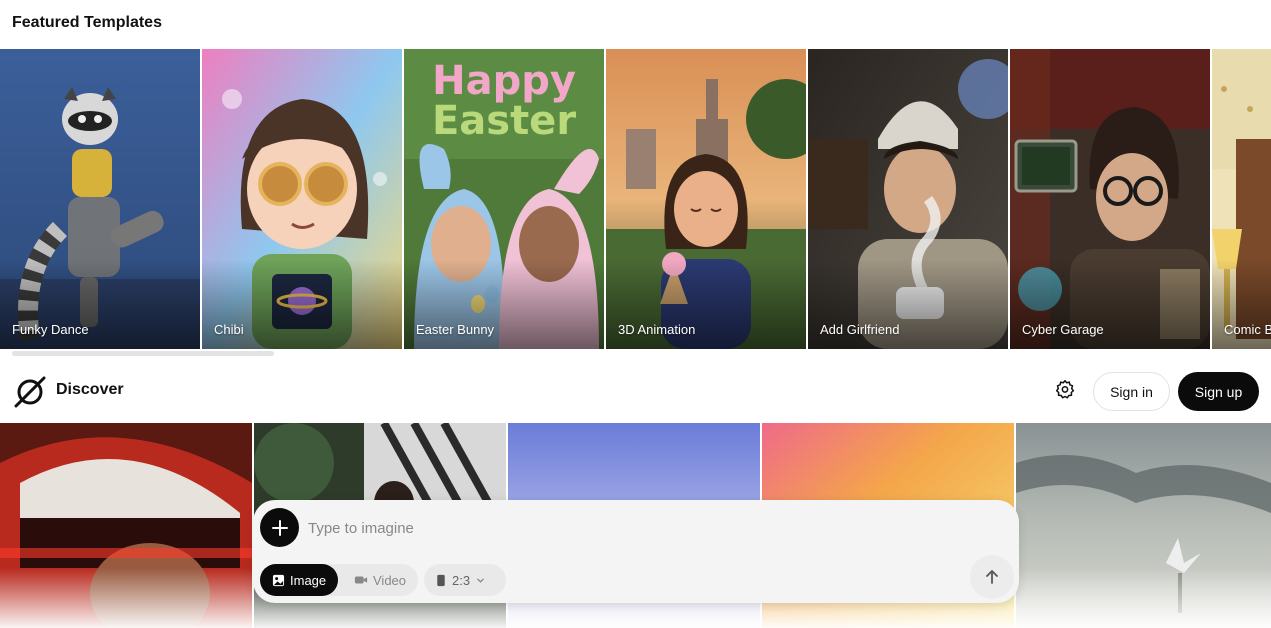  I want to click on template-card-3d-animation: 3D Animation, so click(706, 199).